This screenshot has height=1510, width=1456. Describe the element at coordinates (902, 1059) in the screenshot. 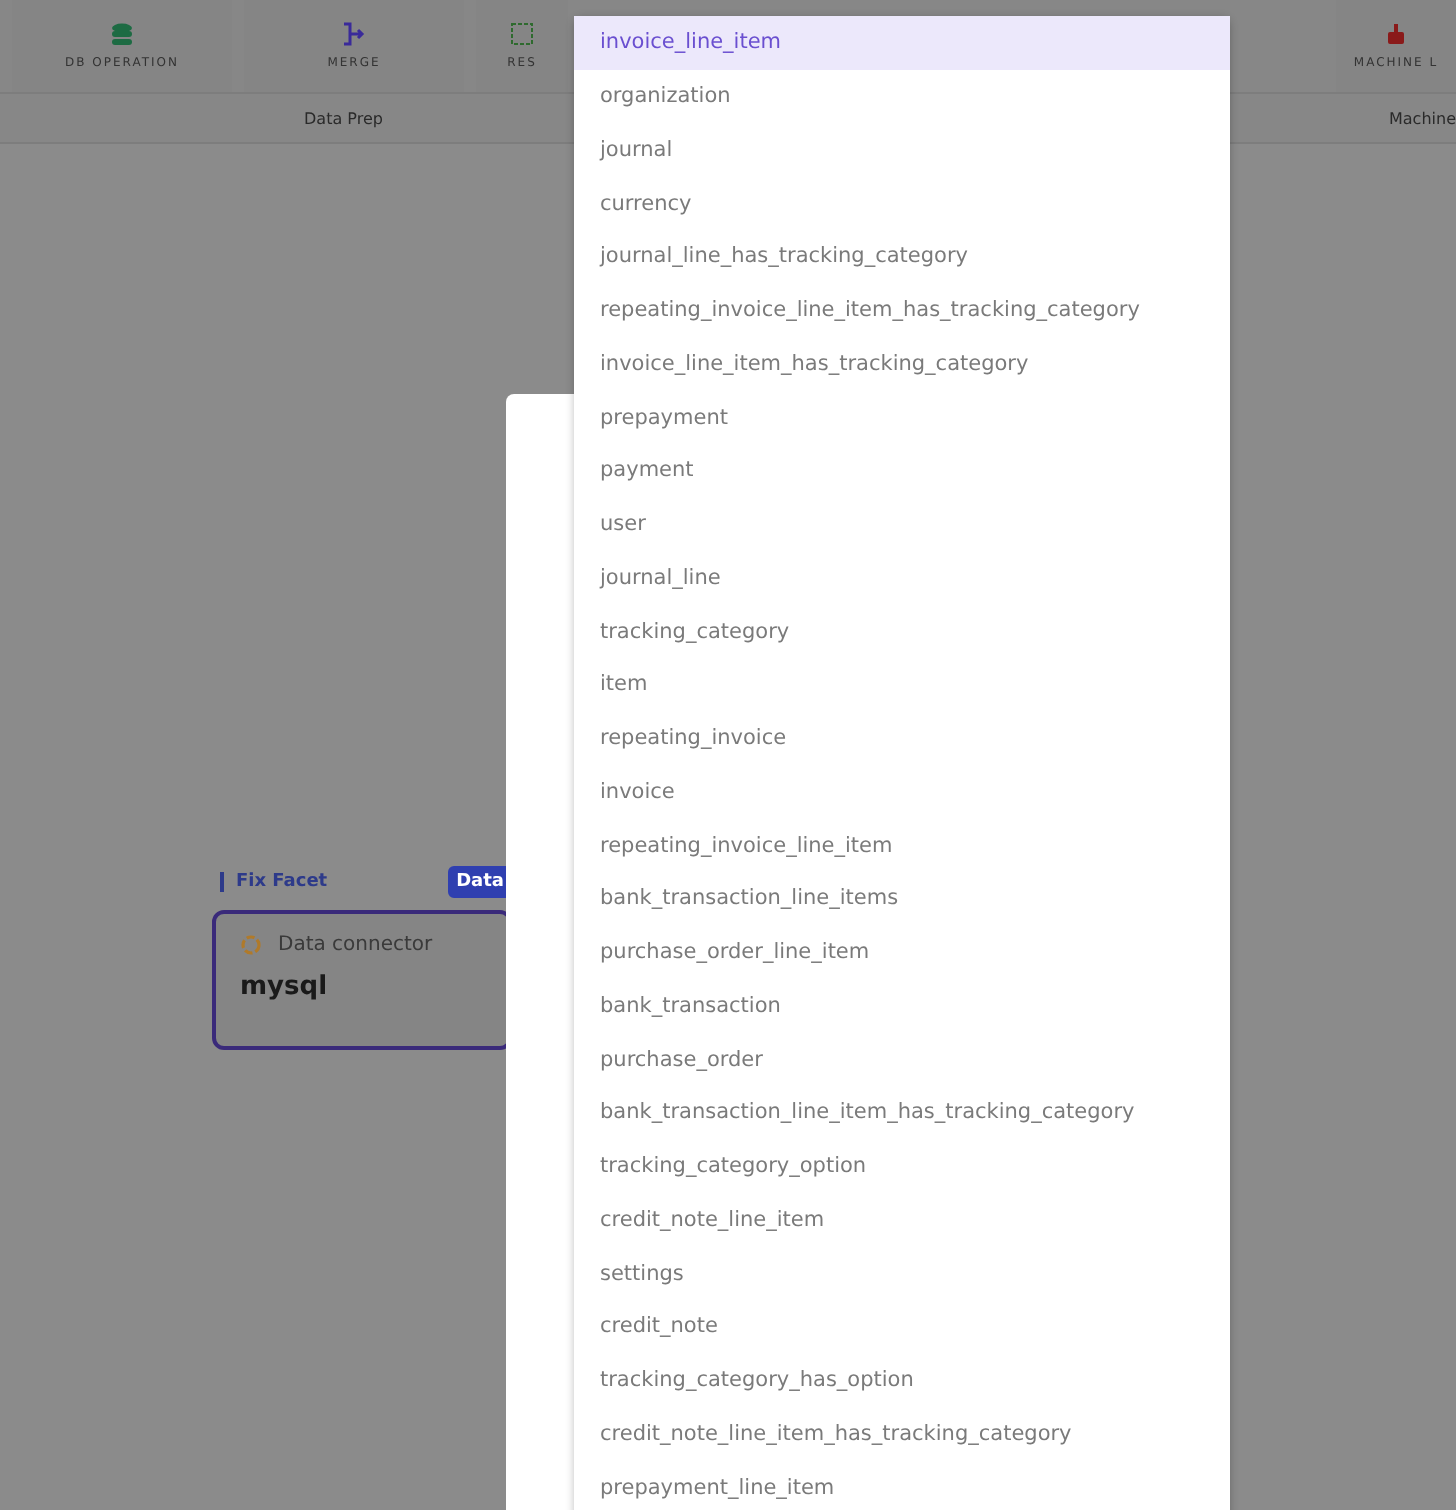

I see `dropdown-option: purchase_order` at that location.